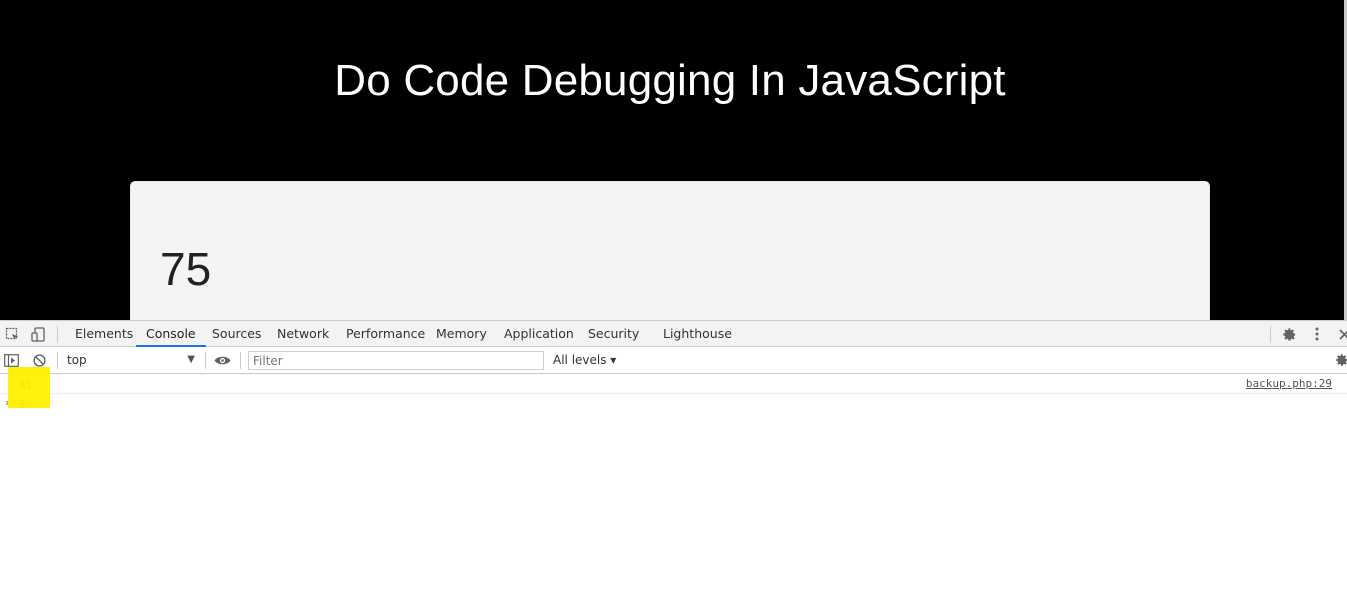 This screenshot has width=1347, height=605. What do you see at coordinates (1289, 383) in the screenshot?
I see `console-log-source-link: backup.php:29` at bounding box center [1289, 383].